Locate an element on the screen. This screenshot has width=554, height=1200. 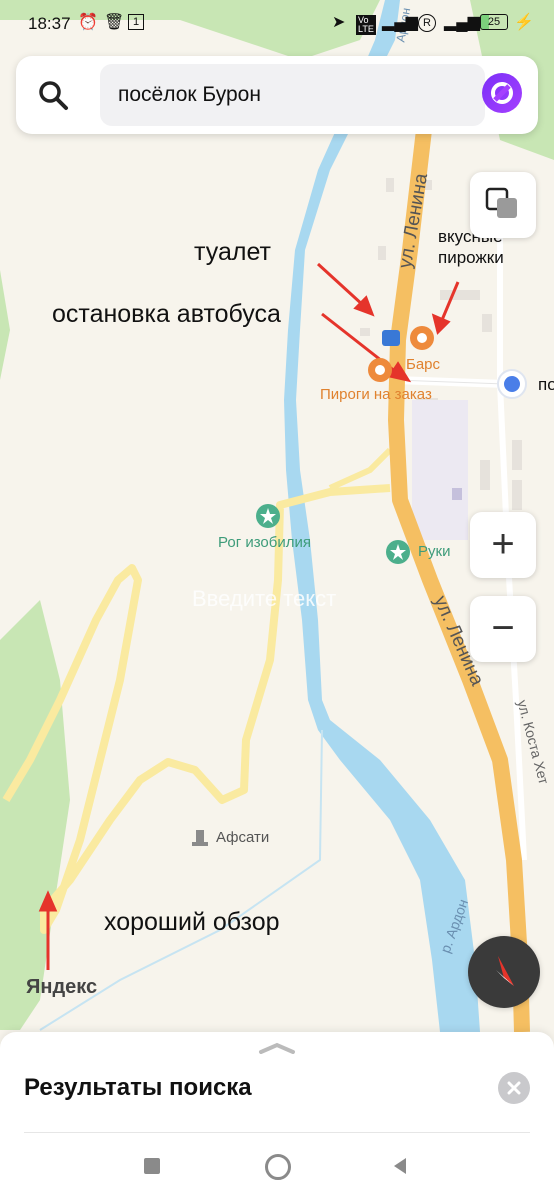
place-marker-ruki is located at coordinates (398, 552).